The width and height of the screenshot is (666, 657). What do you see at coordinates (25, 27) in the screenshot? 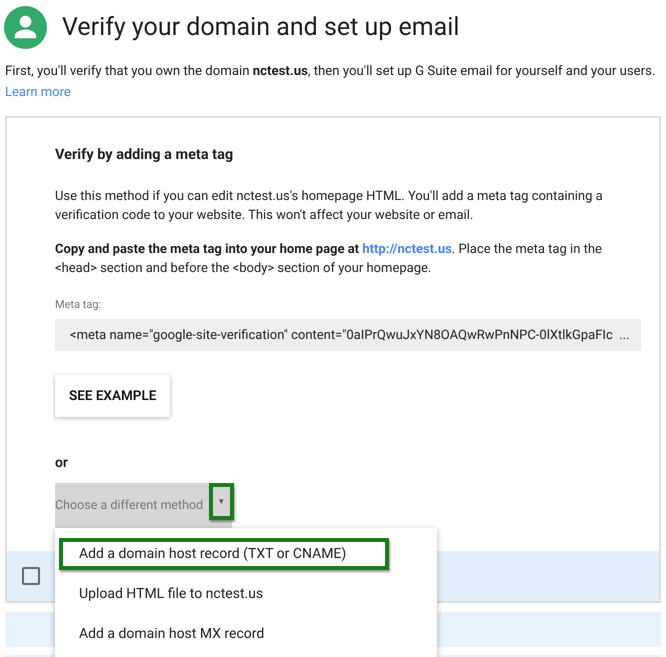
I see `avatar-icon` at bounding box center [25, 27].